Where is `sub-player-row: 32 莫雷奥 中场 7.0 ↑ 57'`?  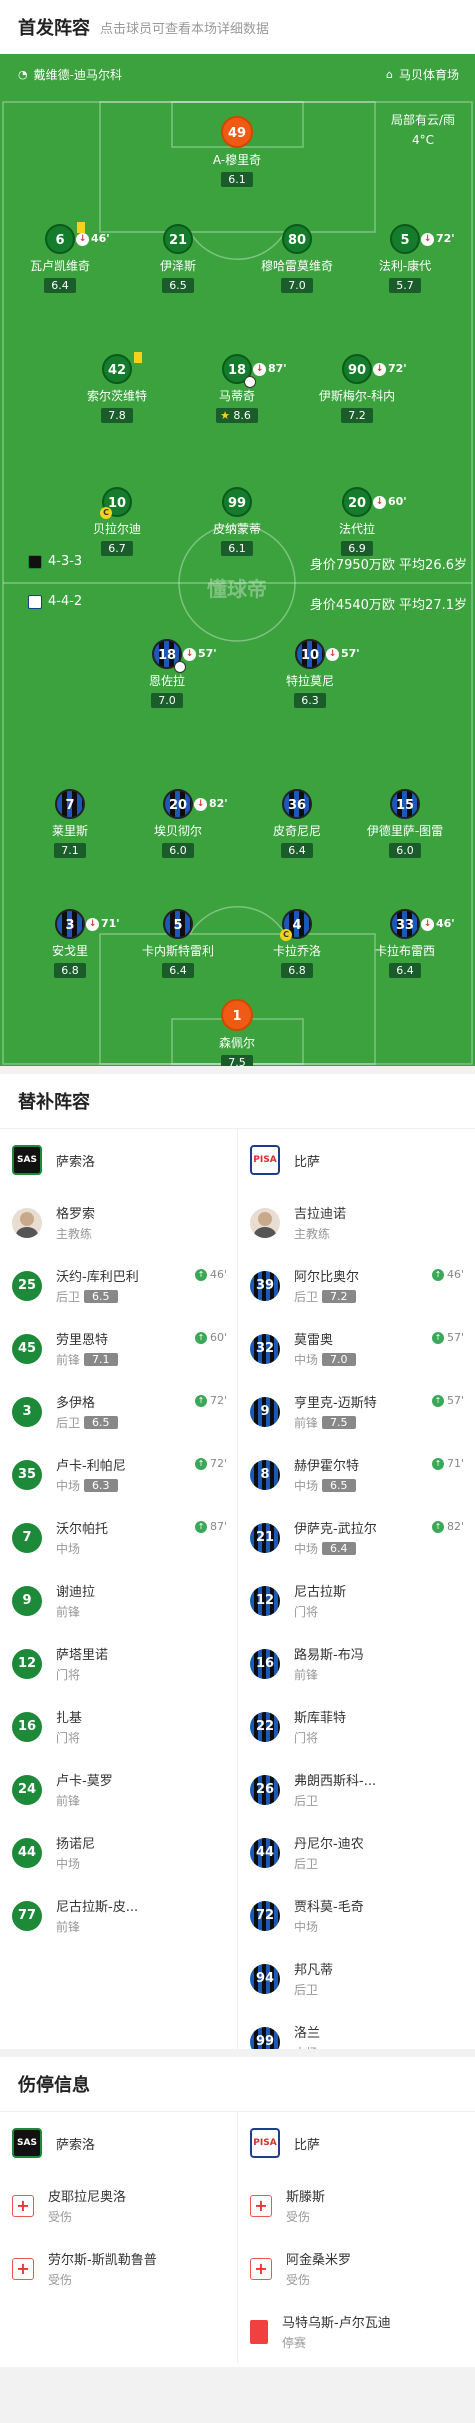 sub-player-row: 32 莫雷奥 中场 7.0 ↑ 57' is located at coordinates (356, 1348).